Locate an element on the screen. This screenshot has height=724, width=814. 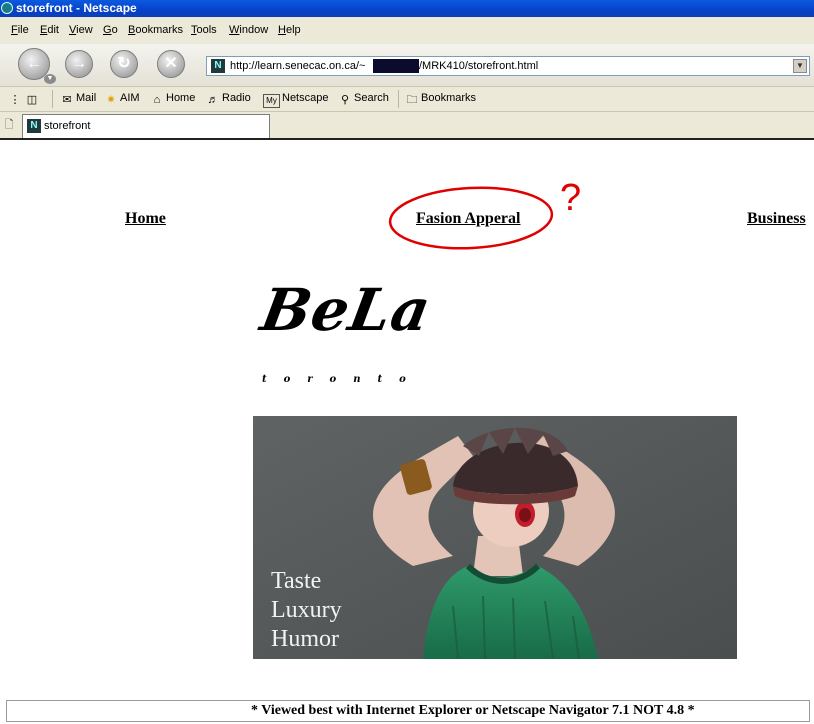
tab-label: storefront is located at coordinates (67, 126).